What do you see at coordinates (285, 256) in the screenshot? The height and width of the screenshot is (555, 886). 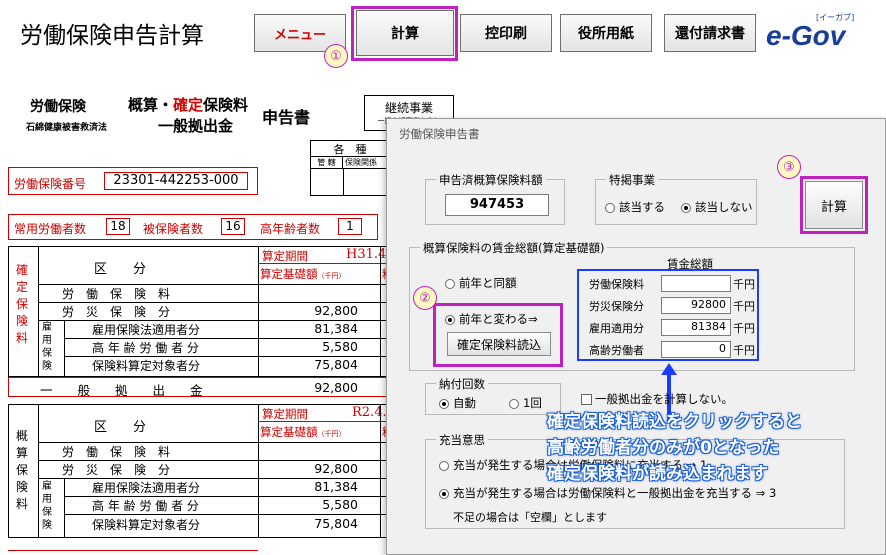 I see `period-label-1: 算定期間` at bounding box center [285, 256].